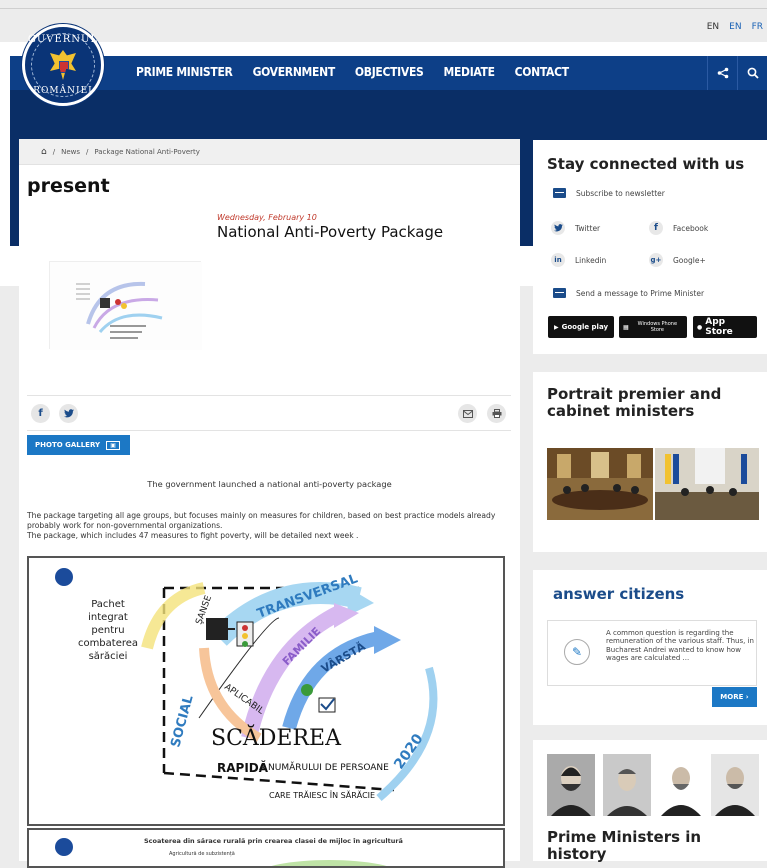  Describe the element at coordinates (628, 293) in the screenshot. I see `message-prime-minister-link: Send a message to Prime Minister` at that location.